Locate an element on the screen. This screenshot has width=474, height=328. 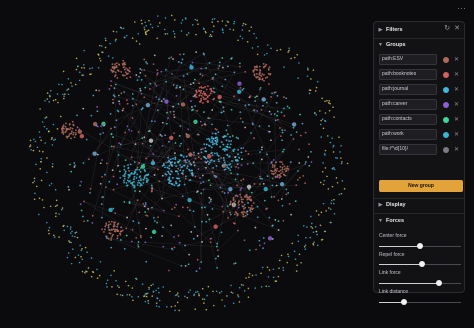
group-query-input: path:contacts is located at coordinates (408, 119).